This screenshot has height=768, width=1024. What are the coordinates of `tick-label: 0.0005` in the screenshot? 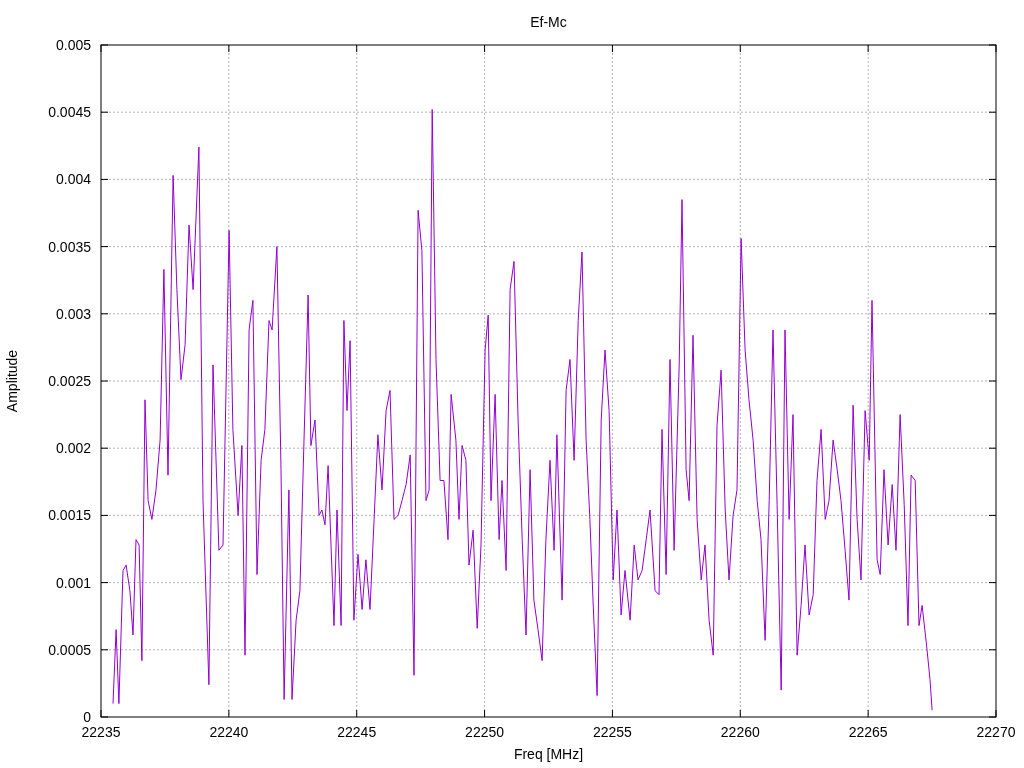 It's located at (69, 649).